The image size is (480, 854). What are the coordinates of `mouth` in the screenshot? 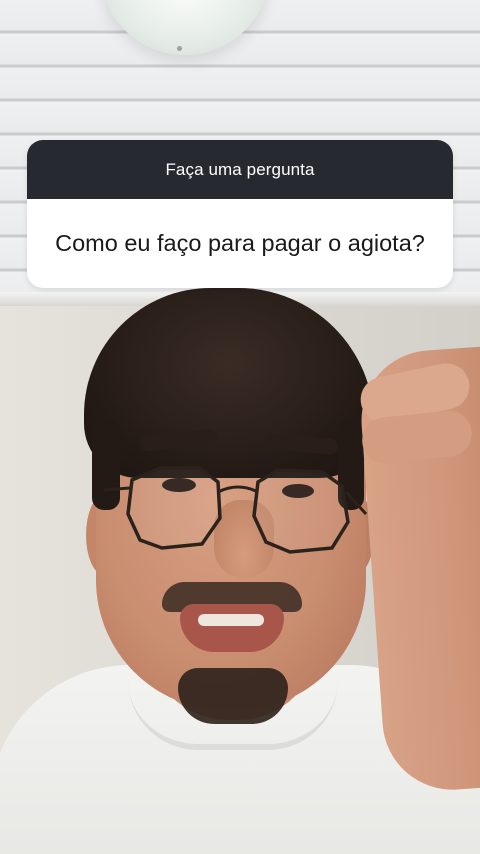 It's located at (232, 628).